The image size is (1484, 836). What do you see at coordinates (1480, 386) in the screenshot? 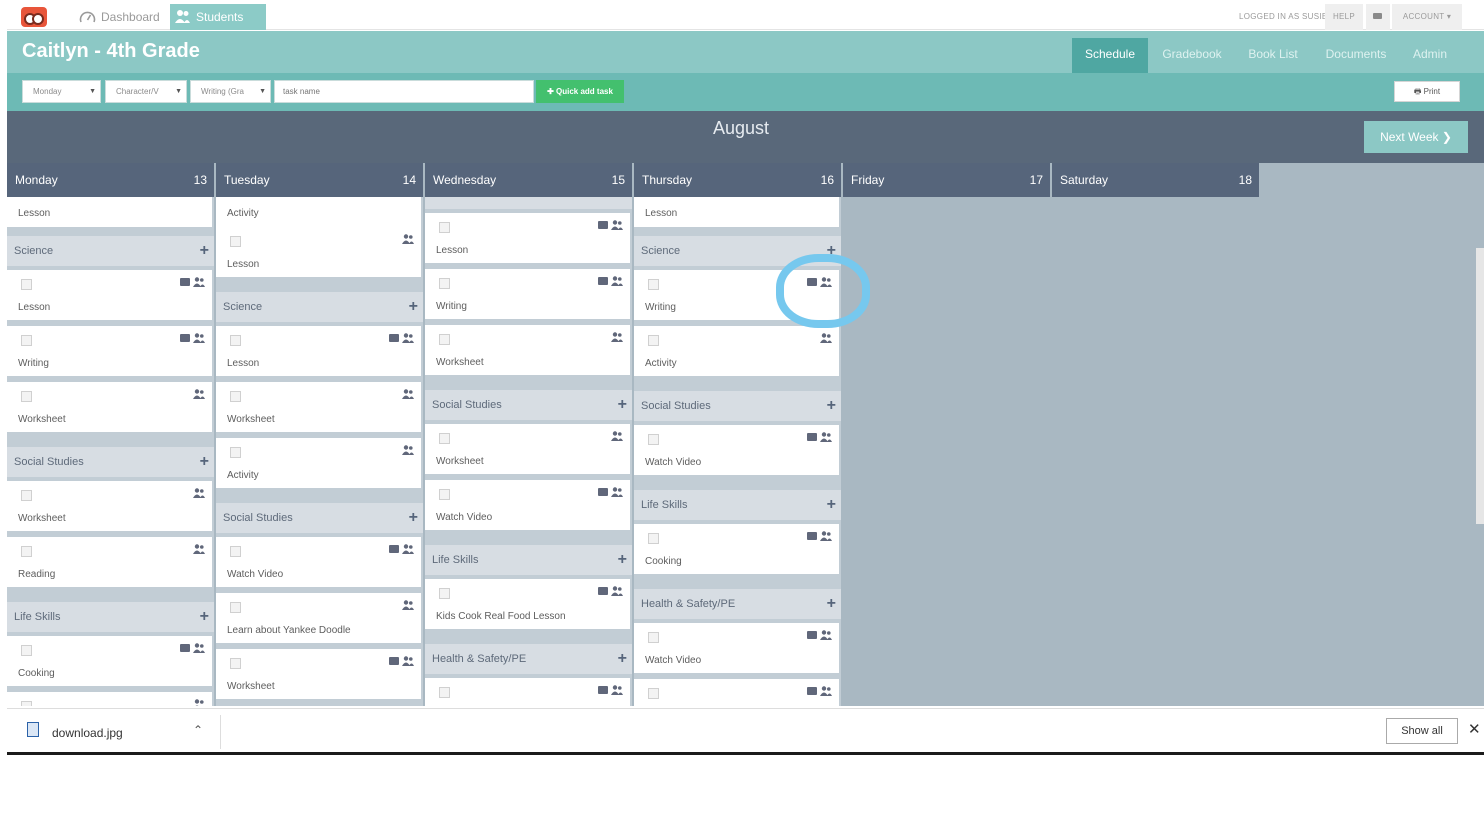
I see `page-scrollbar` at bounding box center [1480, 386].